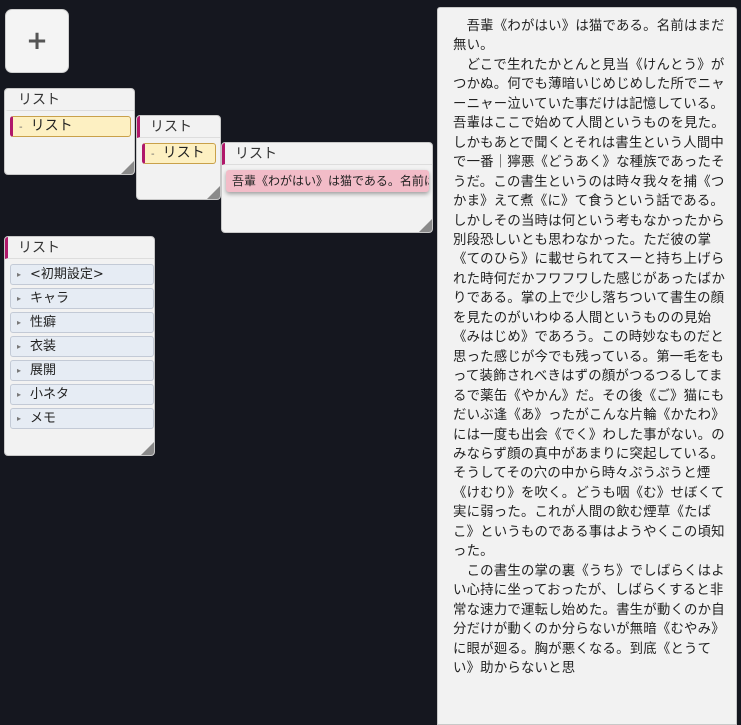 This screenshot has width=741, height=725. What do you see at coordinates (82, 298) in the screenshot?
I see `list-item-character: ▸ キャラ` at bounding box center [82, 298].